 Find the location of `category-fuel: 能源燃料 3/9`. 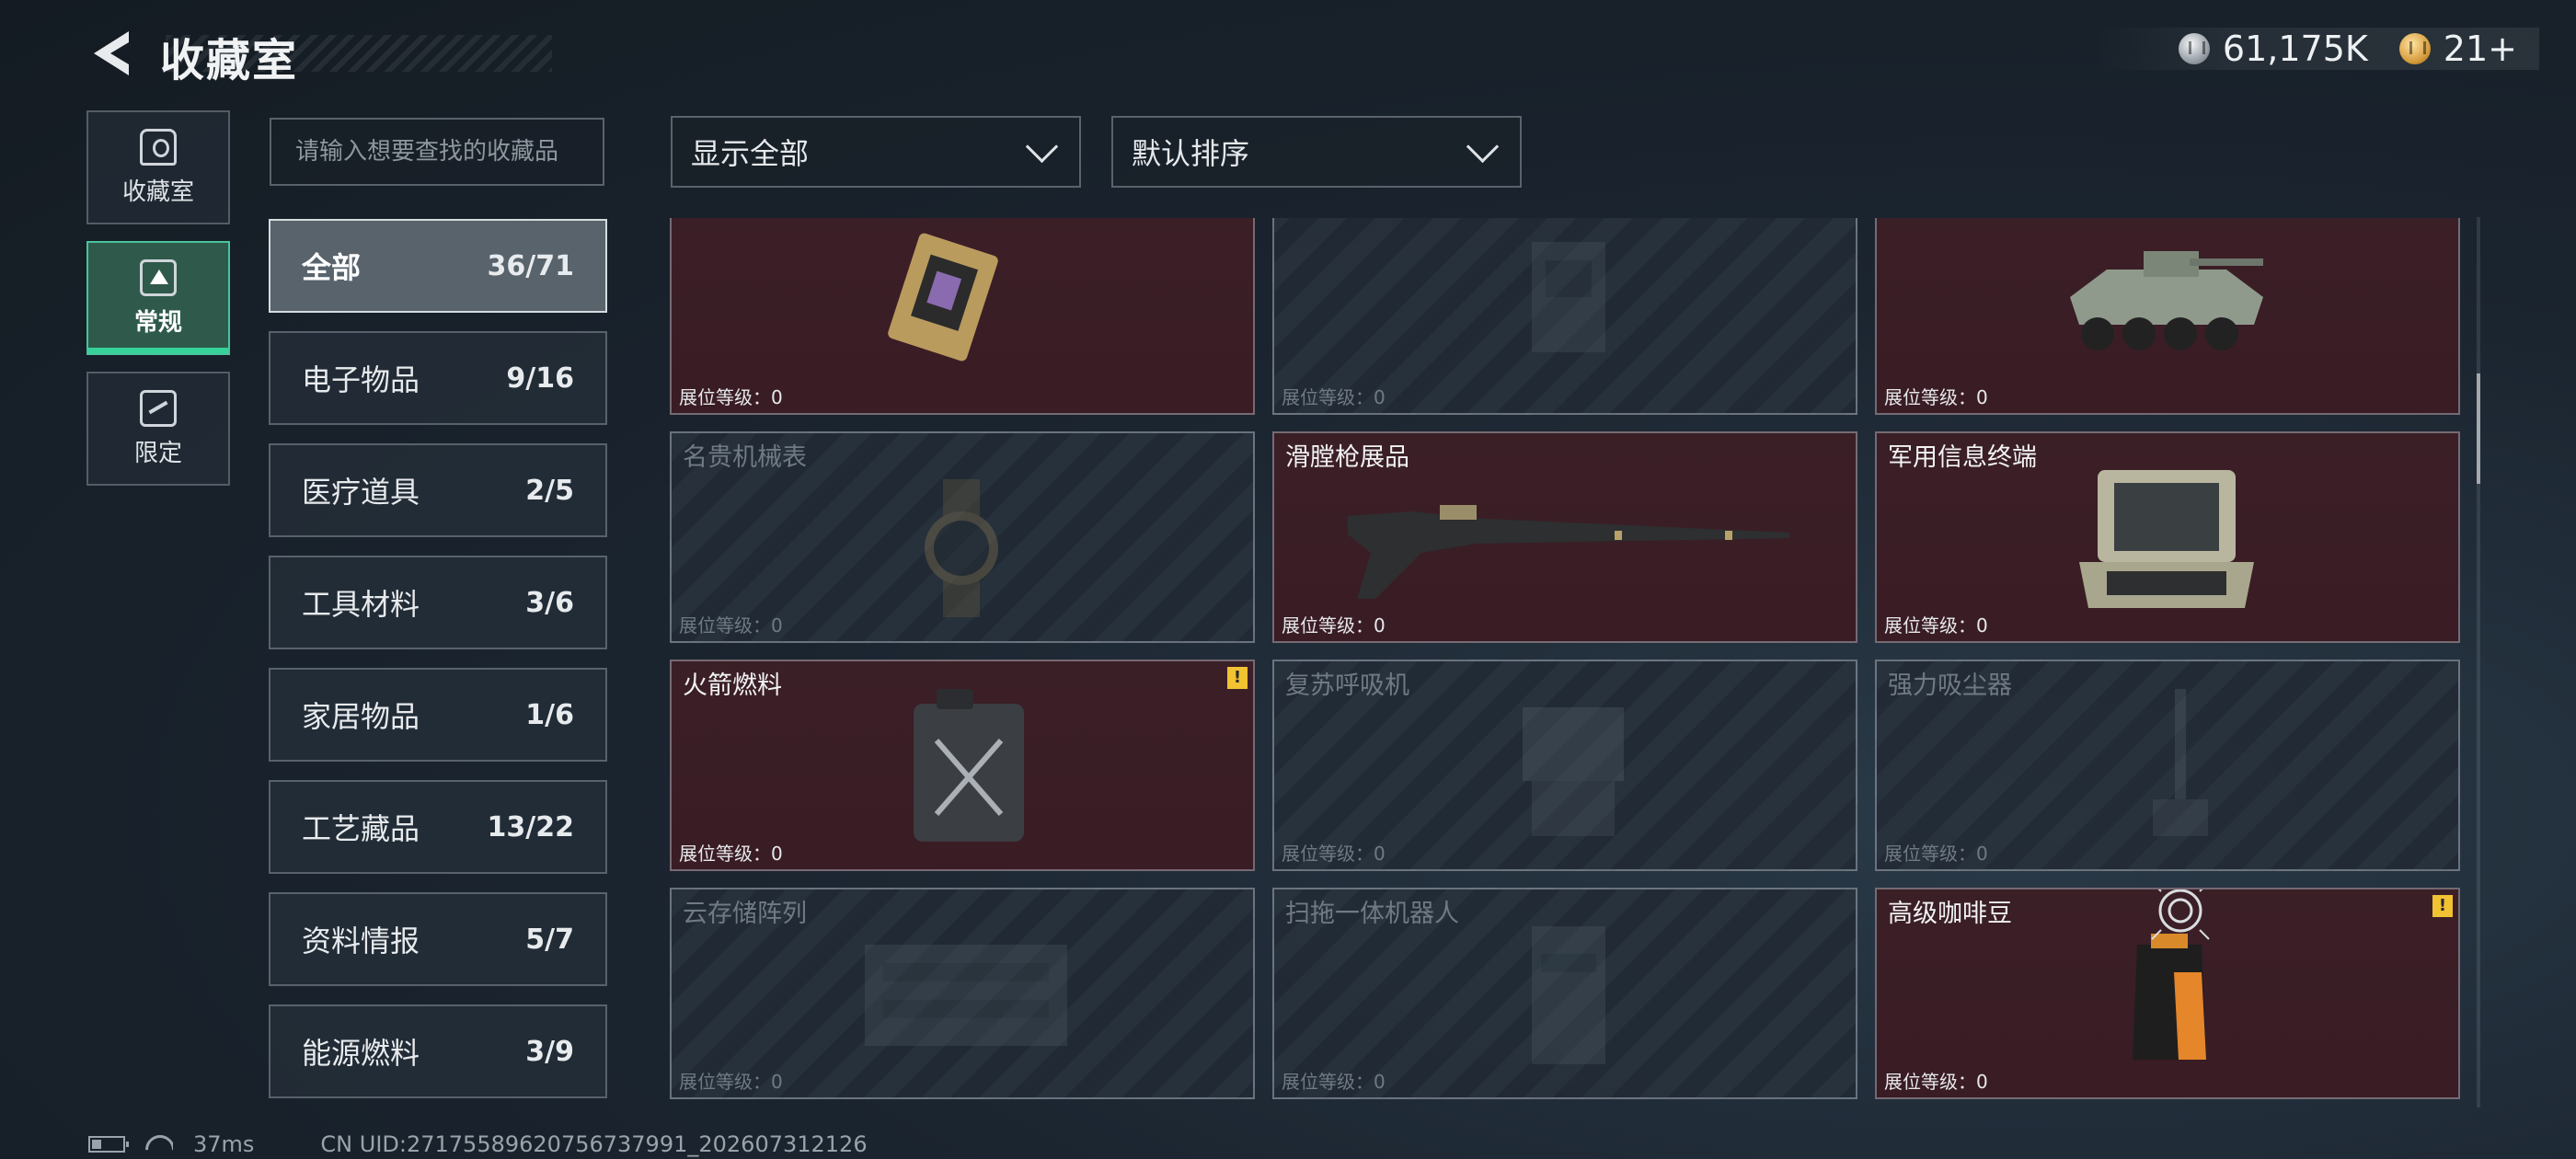

category-fuel: 能源燃料 3/9 is located at coordinates (438, 1051).